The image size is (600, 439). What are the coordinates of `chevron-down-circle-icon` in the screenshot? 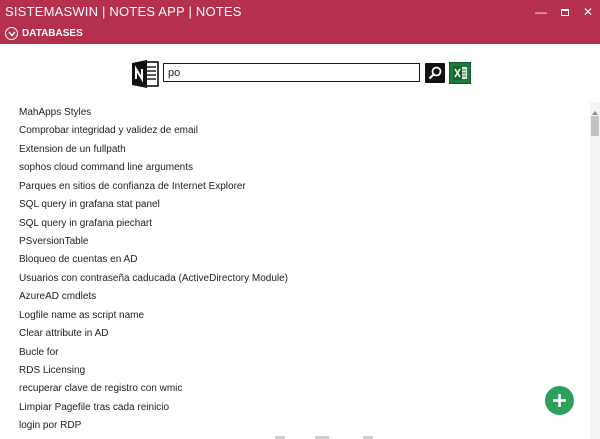 It's located at (11, 33).